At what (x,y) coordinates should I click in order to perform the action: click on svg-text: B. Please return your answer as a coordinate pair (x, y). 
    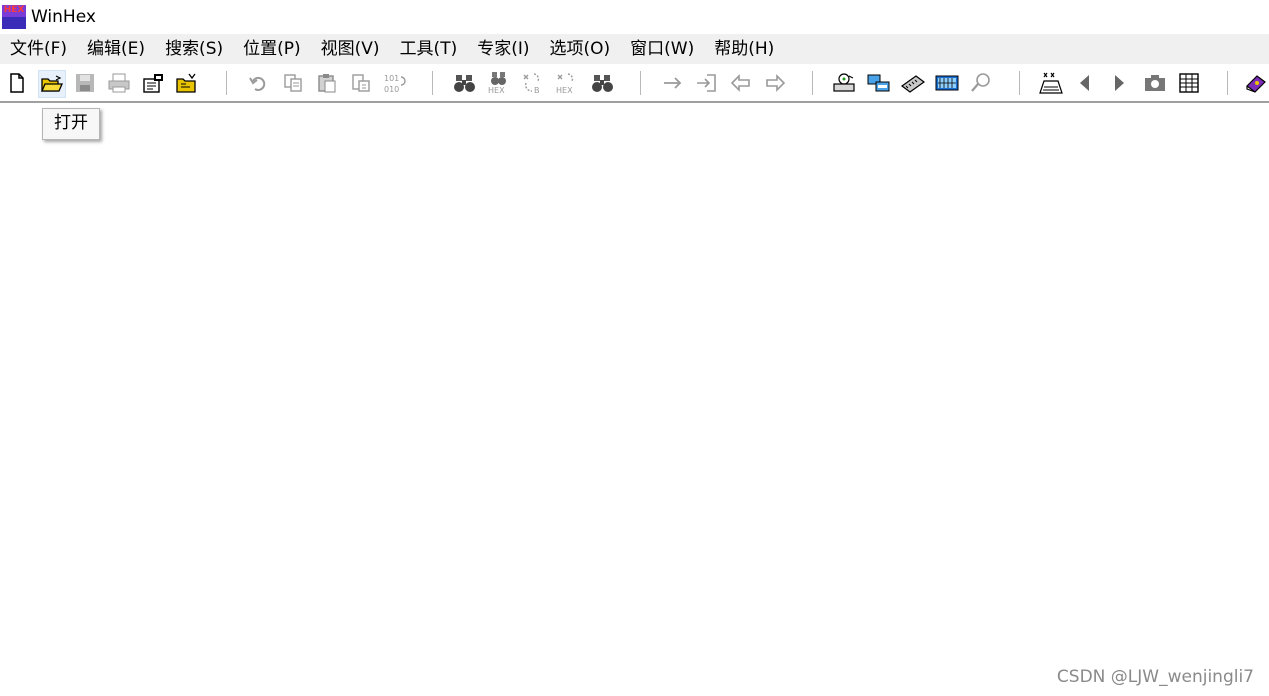
    Looking at the image, I should click on (537, 90).